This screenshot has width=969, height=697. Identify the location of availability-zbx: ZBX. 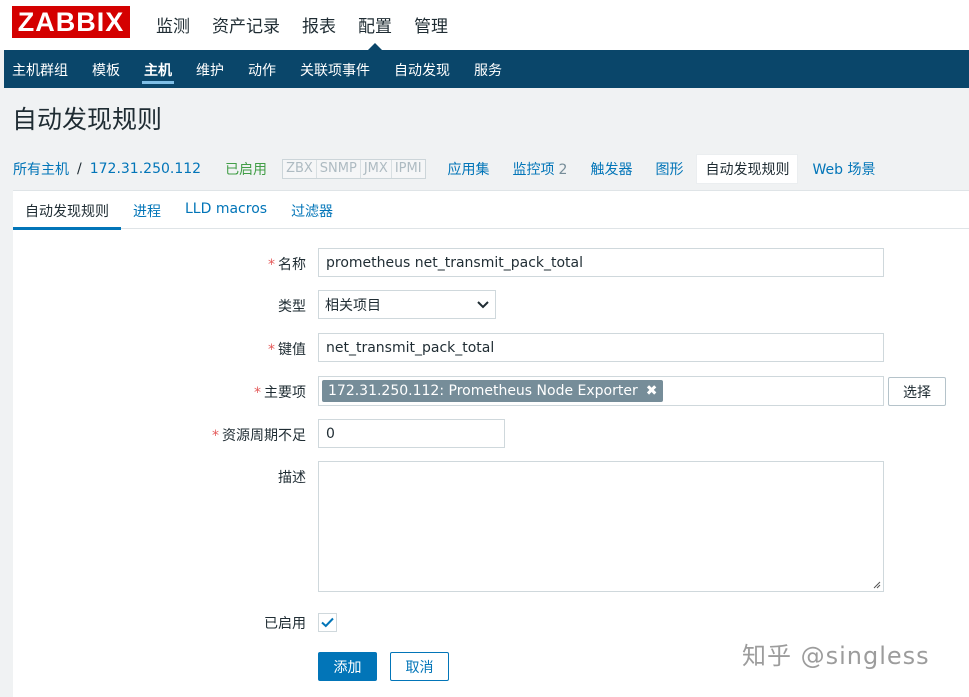
(300, 169).